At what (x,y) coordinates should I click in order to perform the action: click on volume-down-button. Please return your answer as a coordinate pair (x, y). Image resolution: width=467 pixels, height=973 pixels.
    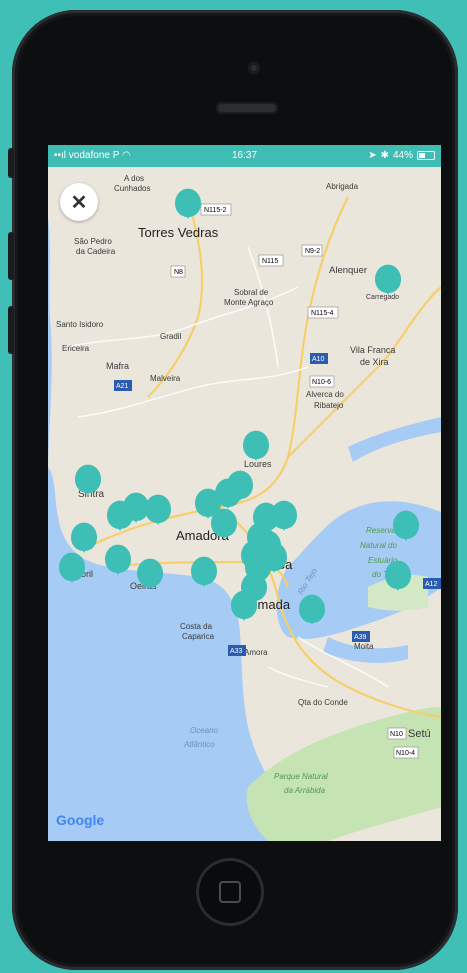
    Looking at the image, I should click on (11, 330).